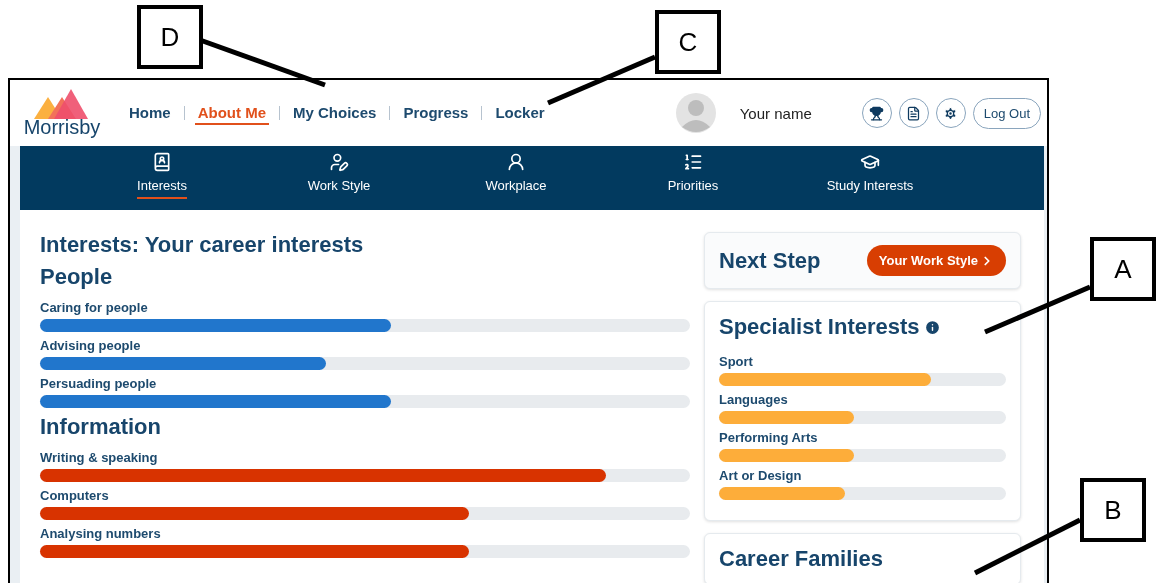 The image size is (1163, 583). I want to click on page-title: Interests: Your career interests, so click(202, 245).